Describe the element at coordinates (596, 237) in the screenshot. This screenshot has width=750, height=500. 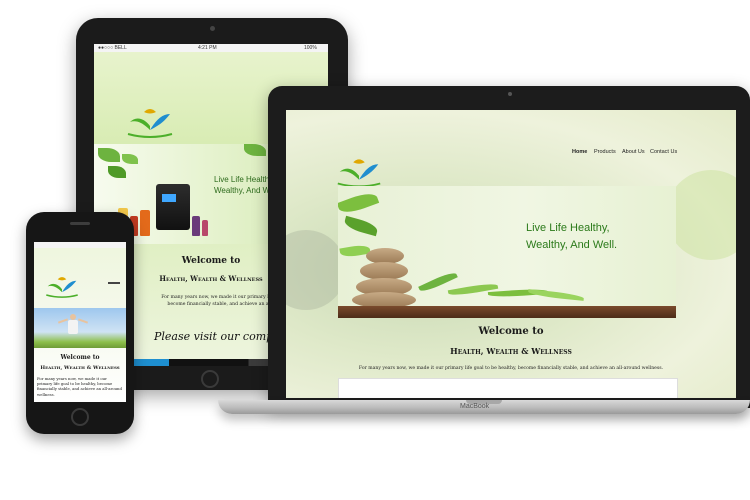
I see `laptop-tagline: Live Life Healthy, Wealthy, And Well.` at that location.